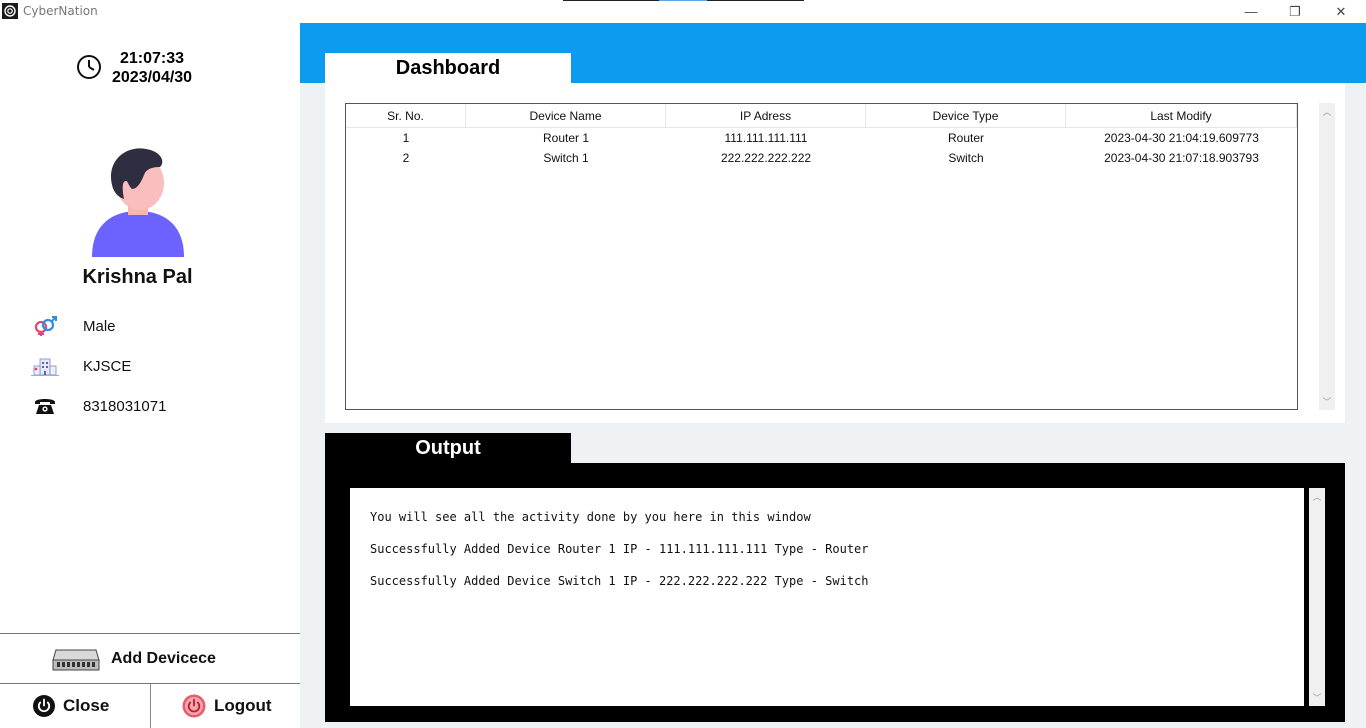 This screenshot has height=728, width=1366. I want to click on telephone-icon, so click(45, 406).